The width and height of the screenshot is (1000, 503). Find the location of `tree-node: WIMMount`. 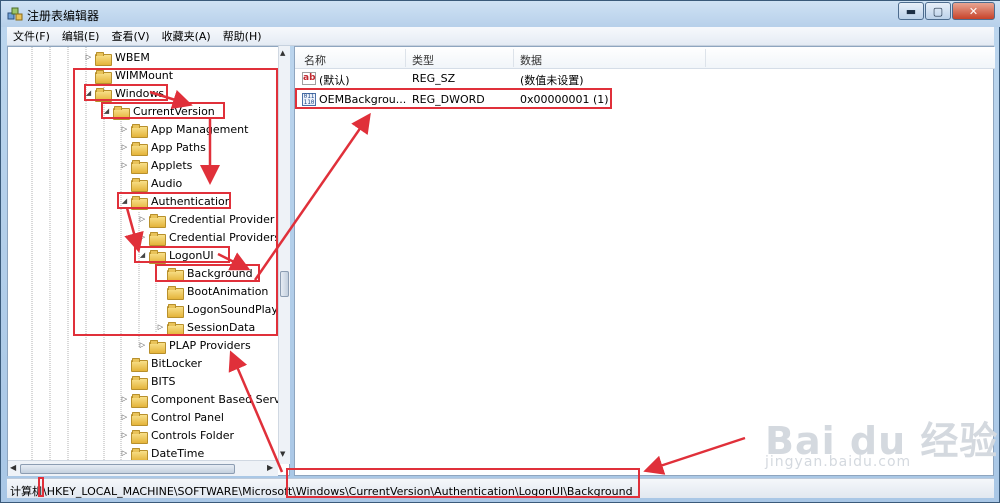

tree-node: WIMMount is located at coordinates (128, 75).